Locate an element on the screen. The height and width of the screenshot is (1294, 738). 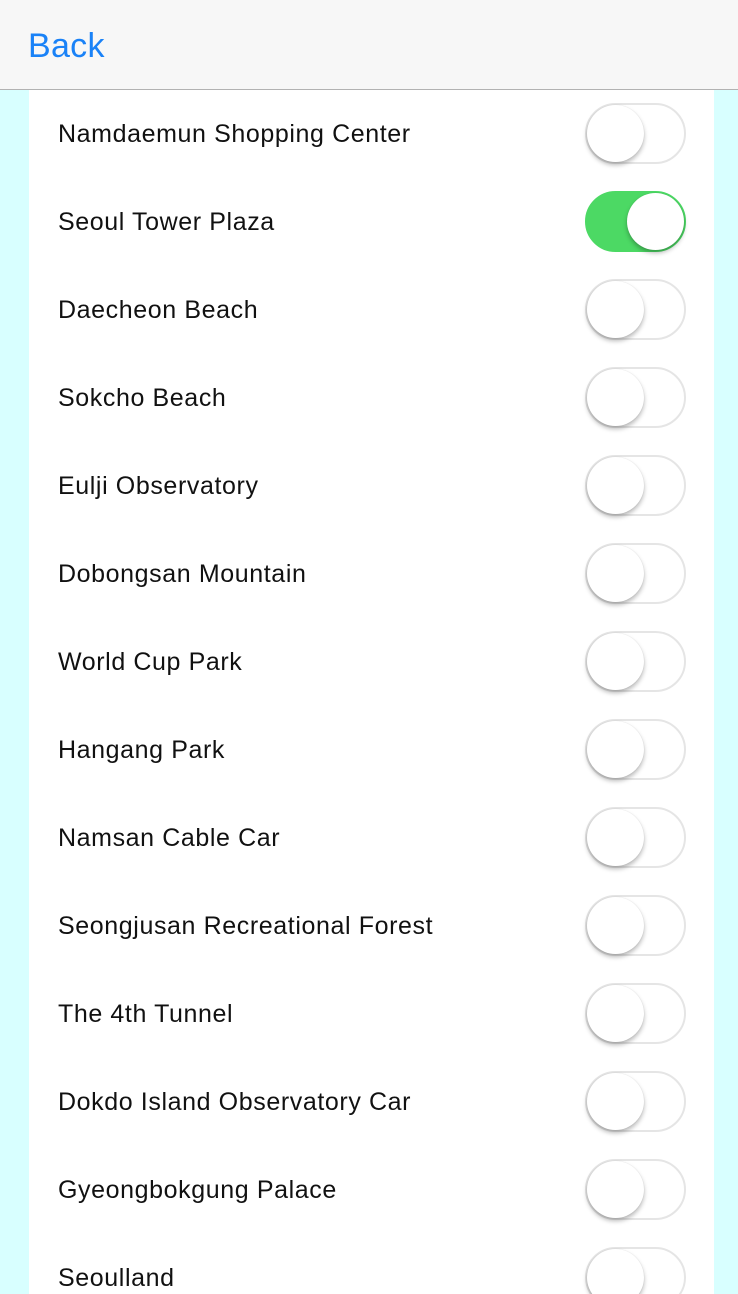
list-item: World Cup Park is located at coordinates (371, 662).